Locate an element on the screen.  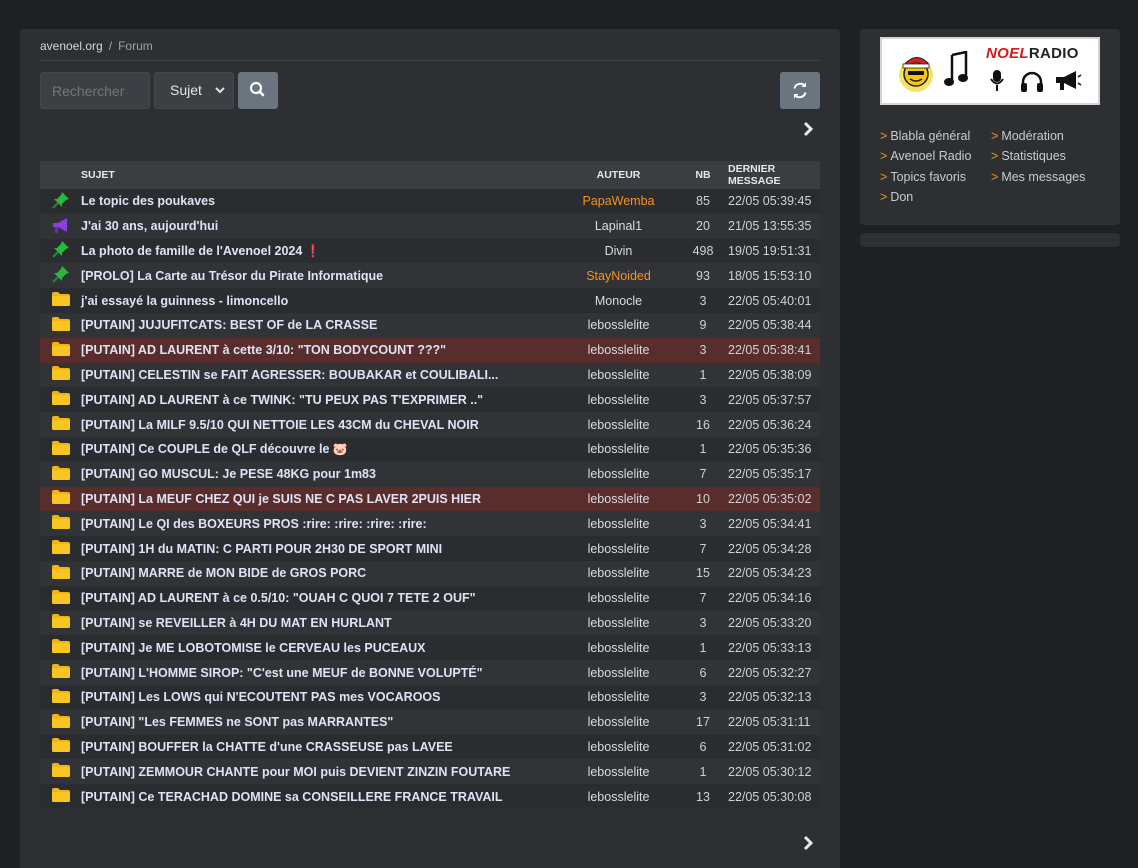
search-type-select: Sujet is located at coordinates (194, 90).